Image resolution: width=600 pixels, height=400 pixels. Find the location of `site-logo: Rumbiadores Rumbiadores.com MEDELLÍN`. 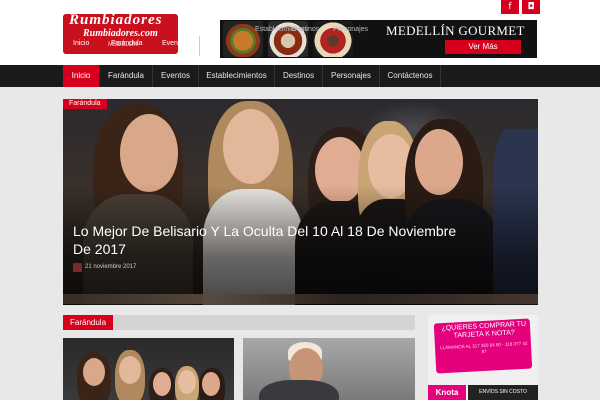

site-logo: Rumbiadores Rumbiadores.com MEDELLÍN is located at coordinates (120, 34).